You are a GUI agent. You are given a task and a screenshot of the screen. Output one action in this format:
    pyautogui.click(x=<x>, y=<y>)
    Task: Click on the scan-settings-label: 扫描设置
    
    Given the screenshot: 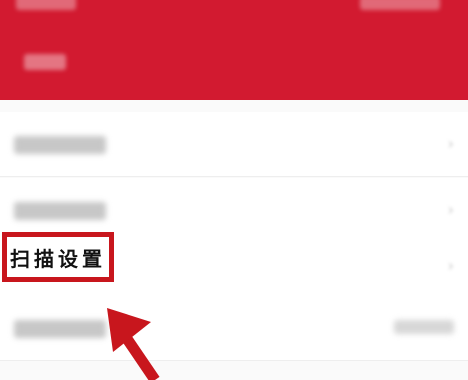 What is the action you would take?
    pyautogui.click(x=58, y=258)
    